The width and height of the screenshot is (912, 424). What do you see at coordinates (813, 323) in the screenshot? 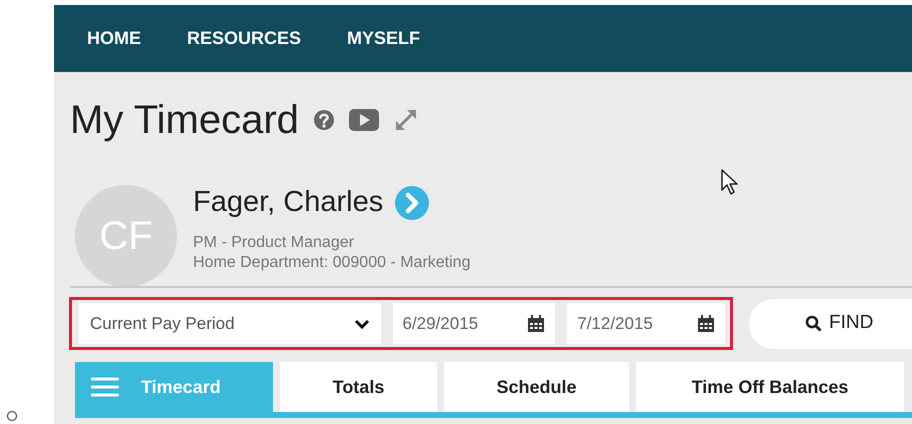
I see `search-icon` at bounding box center [813, 323].